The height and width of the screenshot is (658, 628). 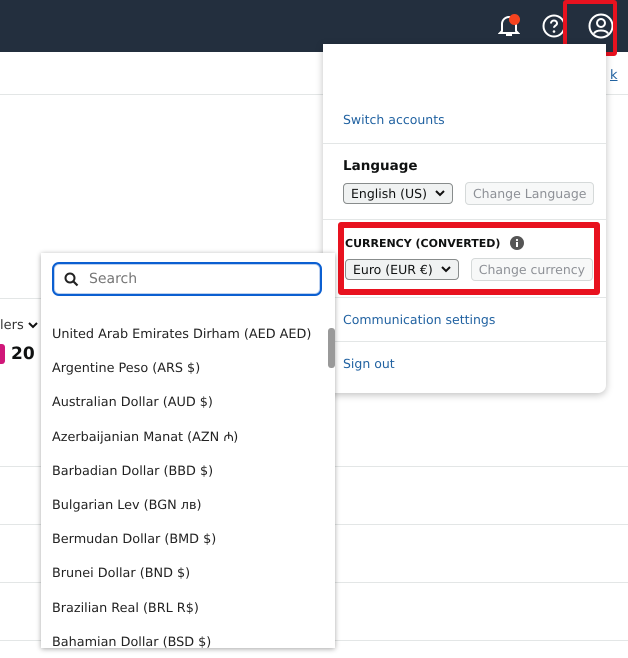 What do you see at coordinates (381, 166) in the screenshot?
I see `language-heading: Language` at bounding box center [381, 166].